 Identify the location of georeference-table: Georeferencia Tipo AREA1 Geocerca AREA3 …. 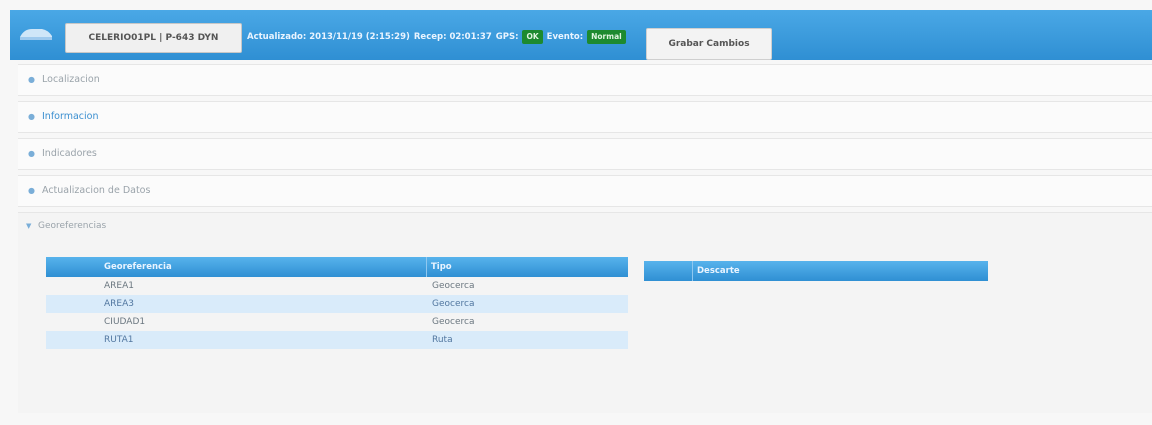
(337, 303).